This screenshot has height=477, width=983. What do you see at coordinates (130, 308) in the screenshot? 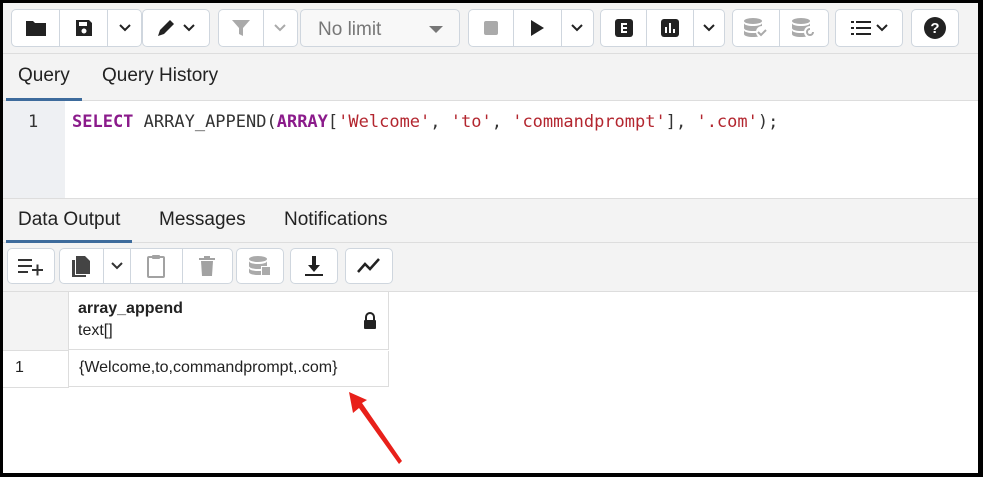
I see `column-name: array_append` at bounding box center [130, 308].